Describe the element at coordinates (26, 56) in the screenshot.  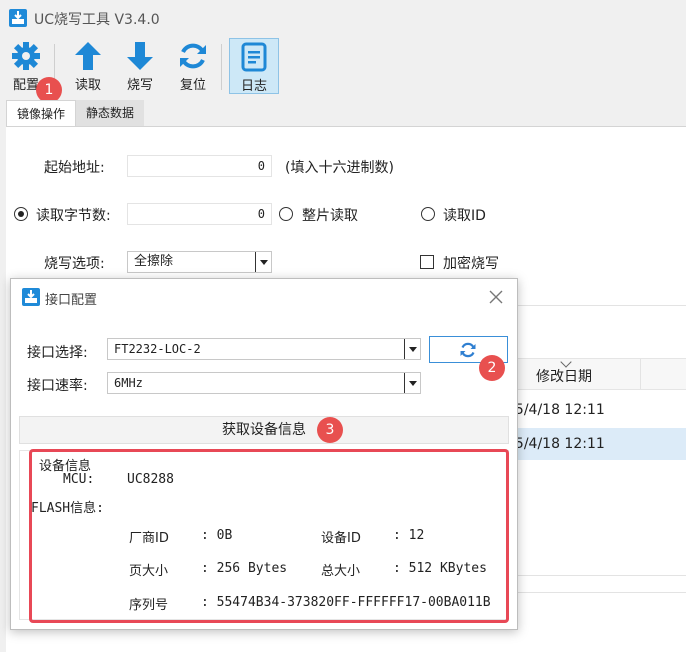
I see `gear-icon` at that location.